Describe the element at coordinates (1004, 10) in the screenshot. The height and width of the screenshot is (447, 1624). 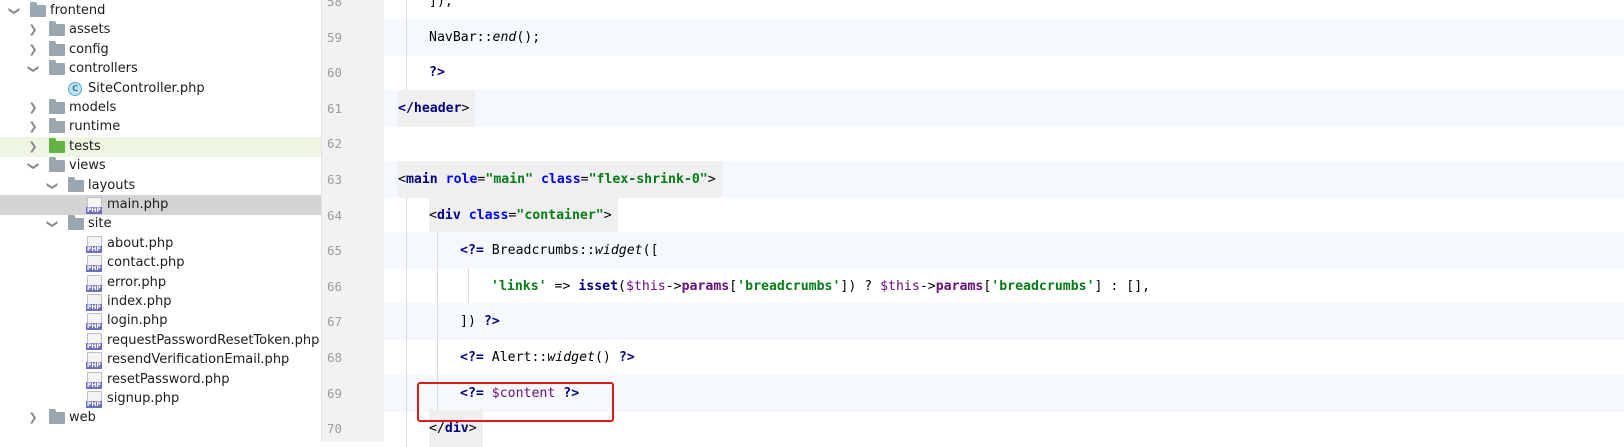
I see `code-line: ]);` at that location.